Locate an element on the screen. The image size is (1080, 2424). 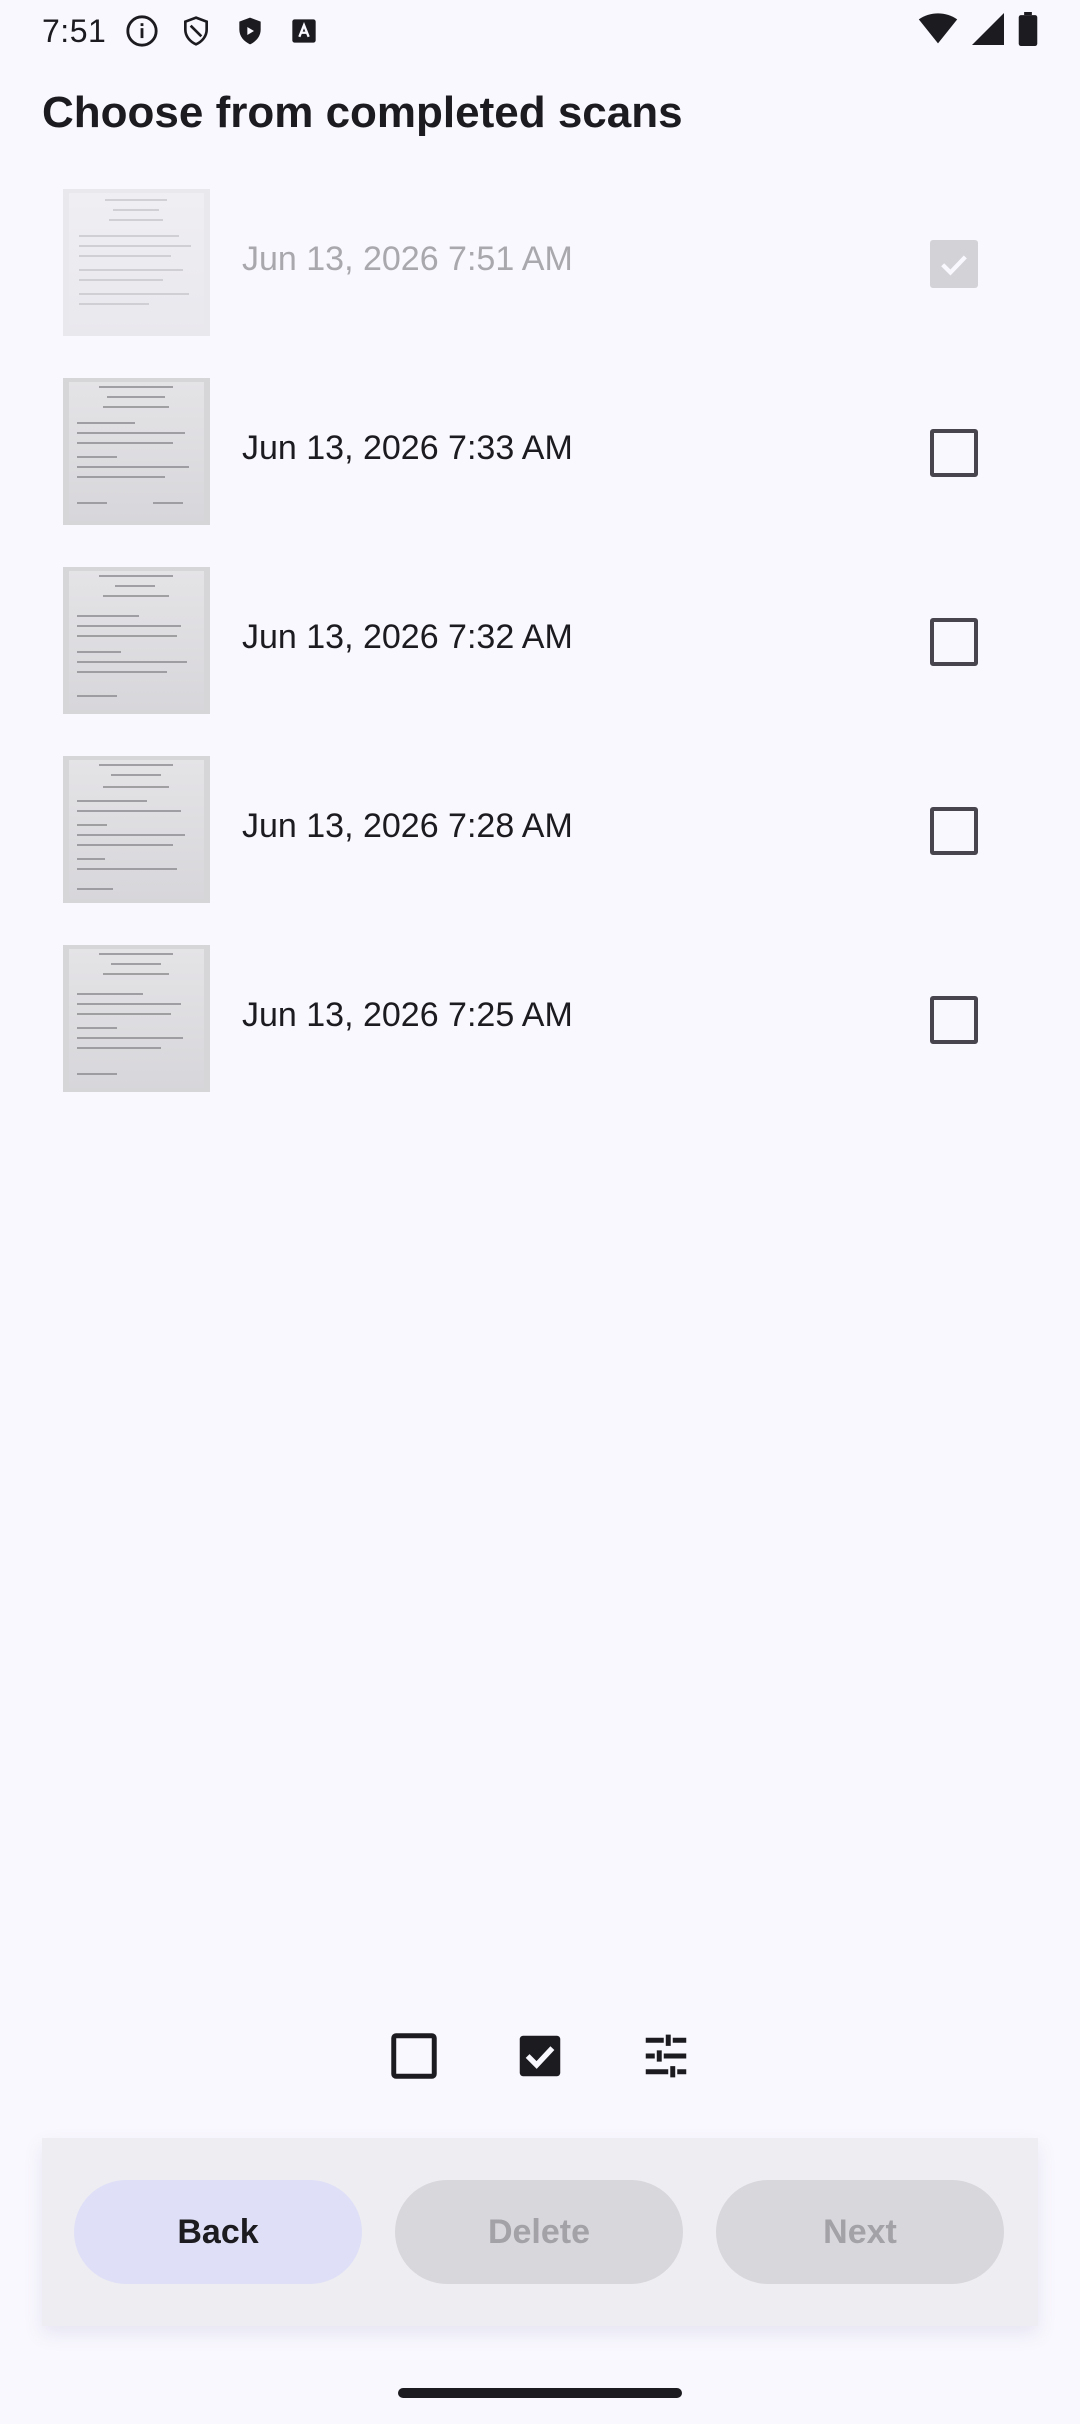
delete-button: Delete is located at coordinates (539, 2232).